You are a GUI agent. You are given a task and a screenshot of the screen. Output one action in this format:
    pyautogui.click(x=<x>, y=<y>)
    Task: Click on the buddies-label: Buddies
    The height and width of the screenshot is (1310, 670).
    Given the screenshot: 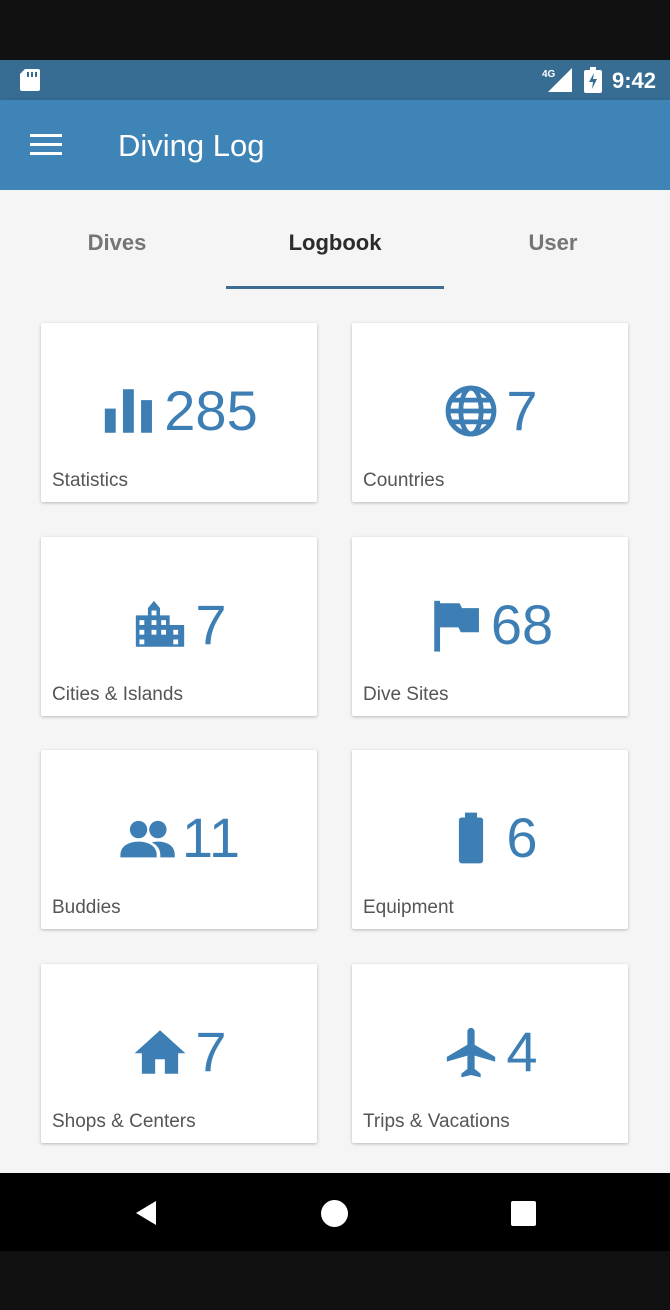 What is the action you would take?
    pyautogui.click(x=86, y=907)
    